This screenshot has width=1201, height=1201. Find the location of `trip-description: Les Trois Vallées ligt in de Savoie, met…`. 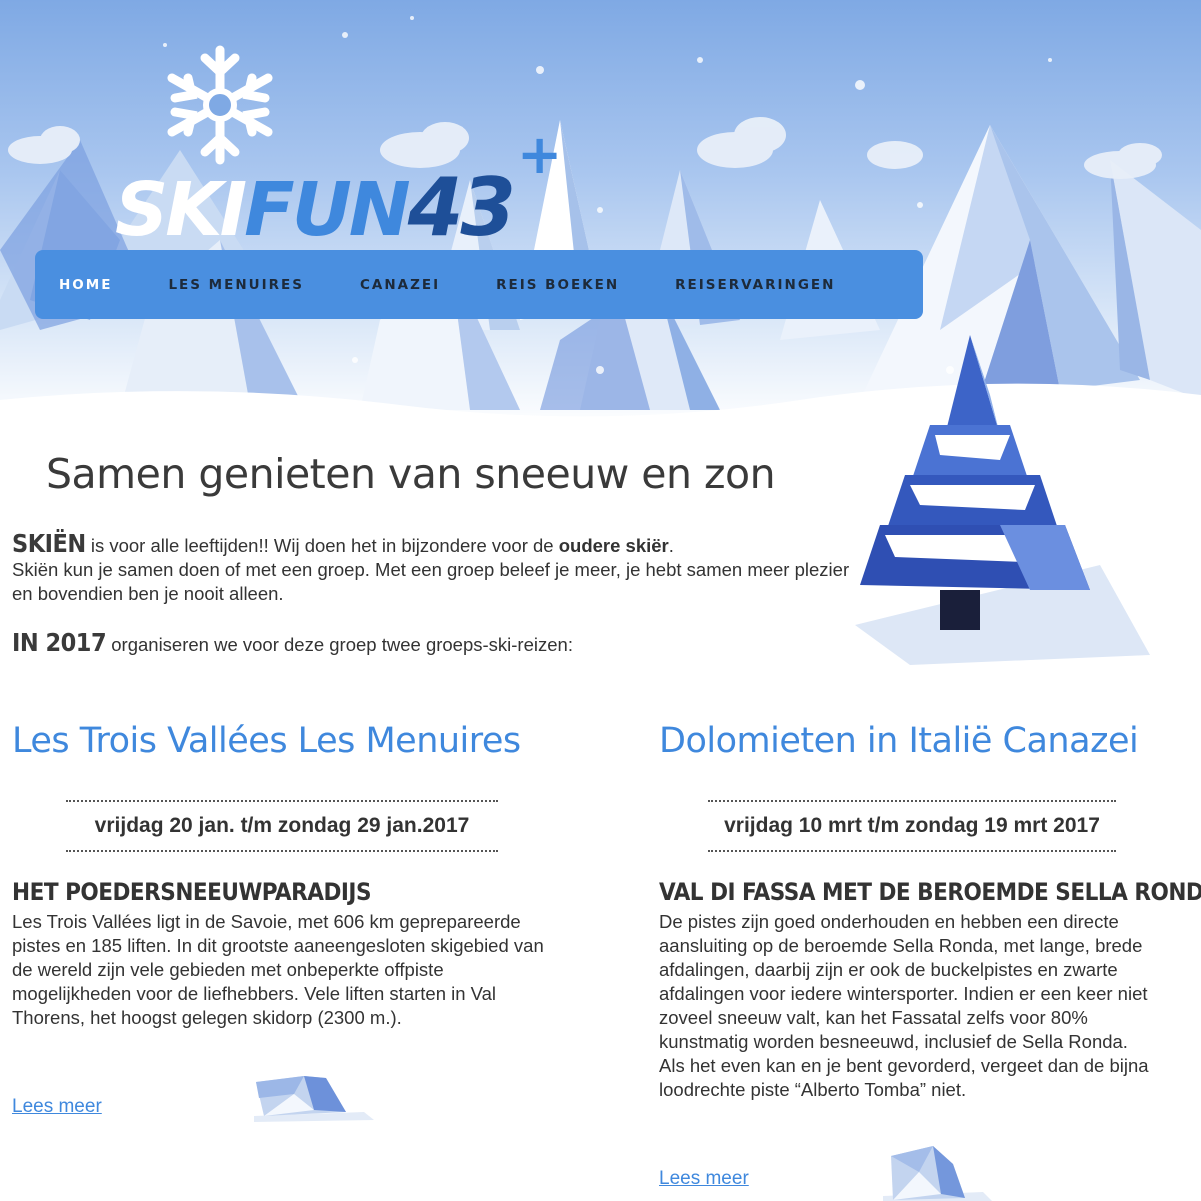

trip-description: Les Trois Vallées ligt in de Savoie, met… is located at coordinates (278, 969).